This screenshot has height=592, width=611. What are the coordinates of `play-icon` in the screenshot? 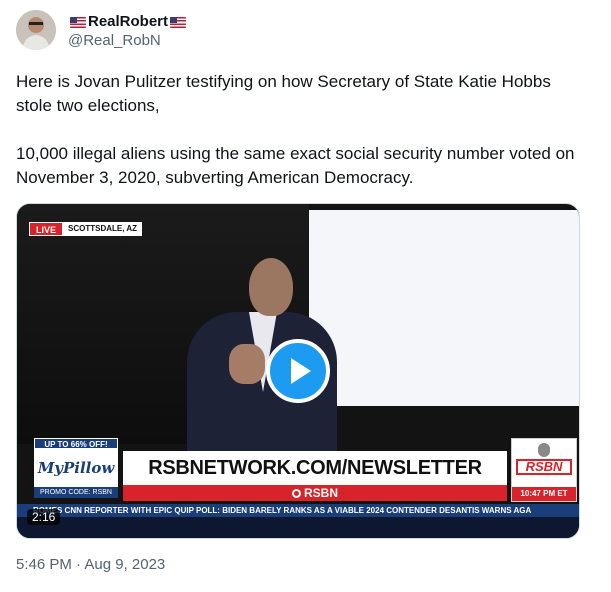 It's located at (298, 371).